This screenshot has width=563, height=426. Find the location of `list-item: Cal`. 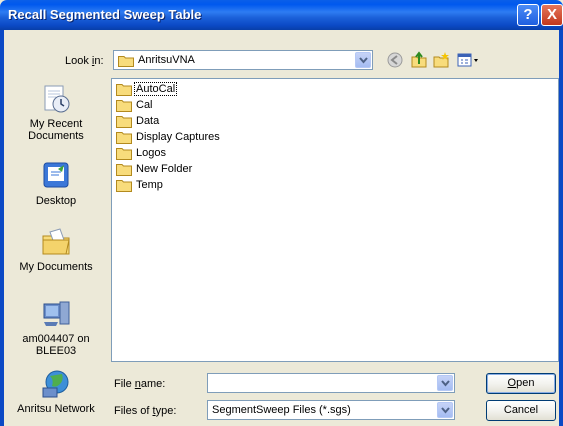

list-item: Cal is located at coordinates (135, 105).